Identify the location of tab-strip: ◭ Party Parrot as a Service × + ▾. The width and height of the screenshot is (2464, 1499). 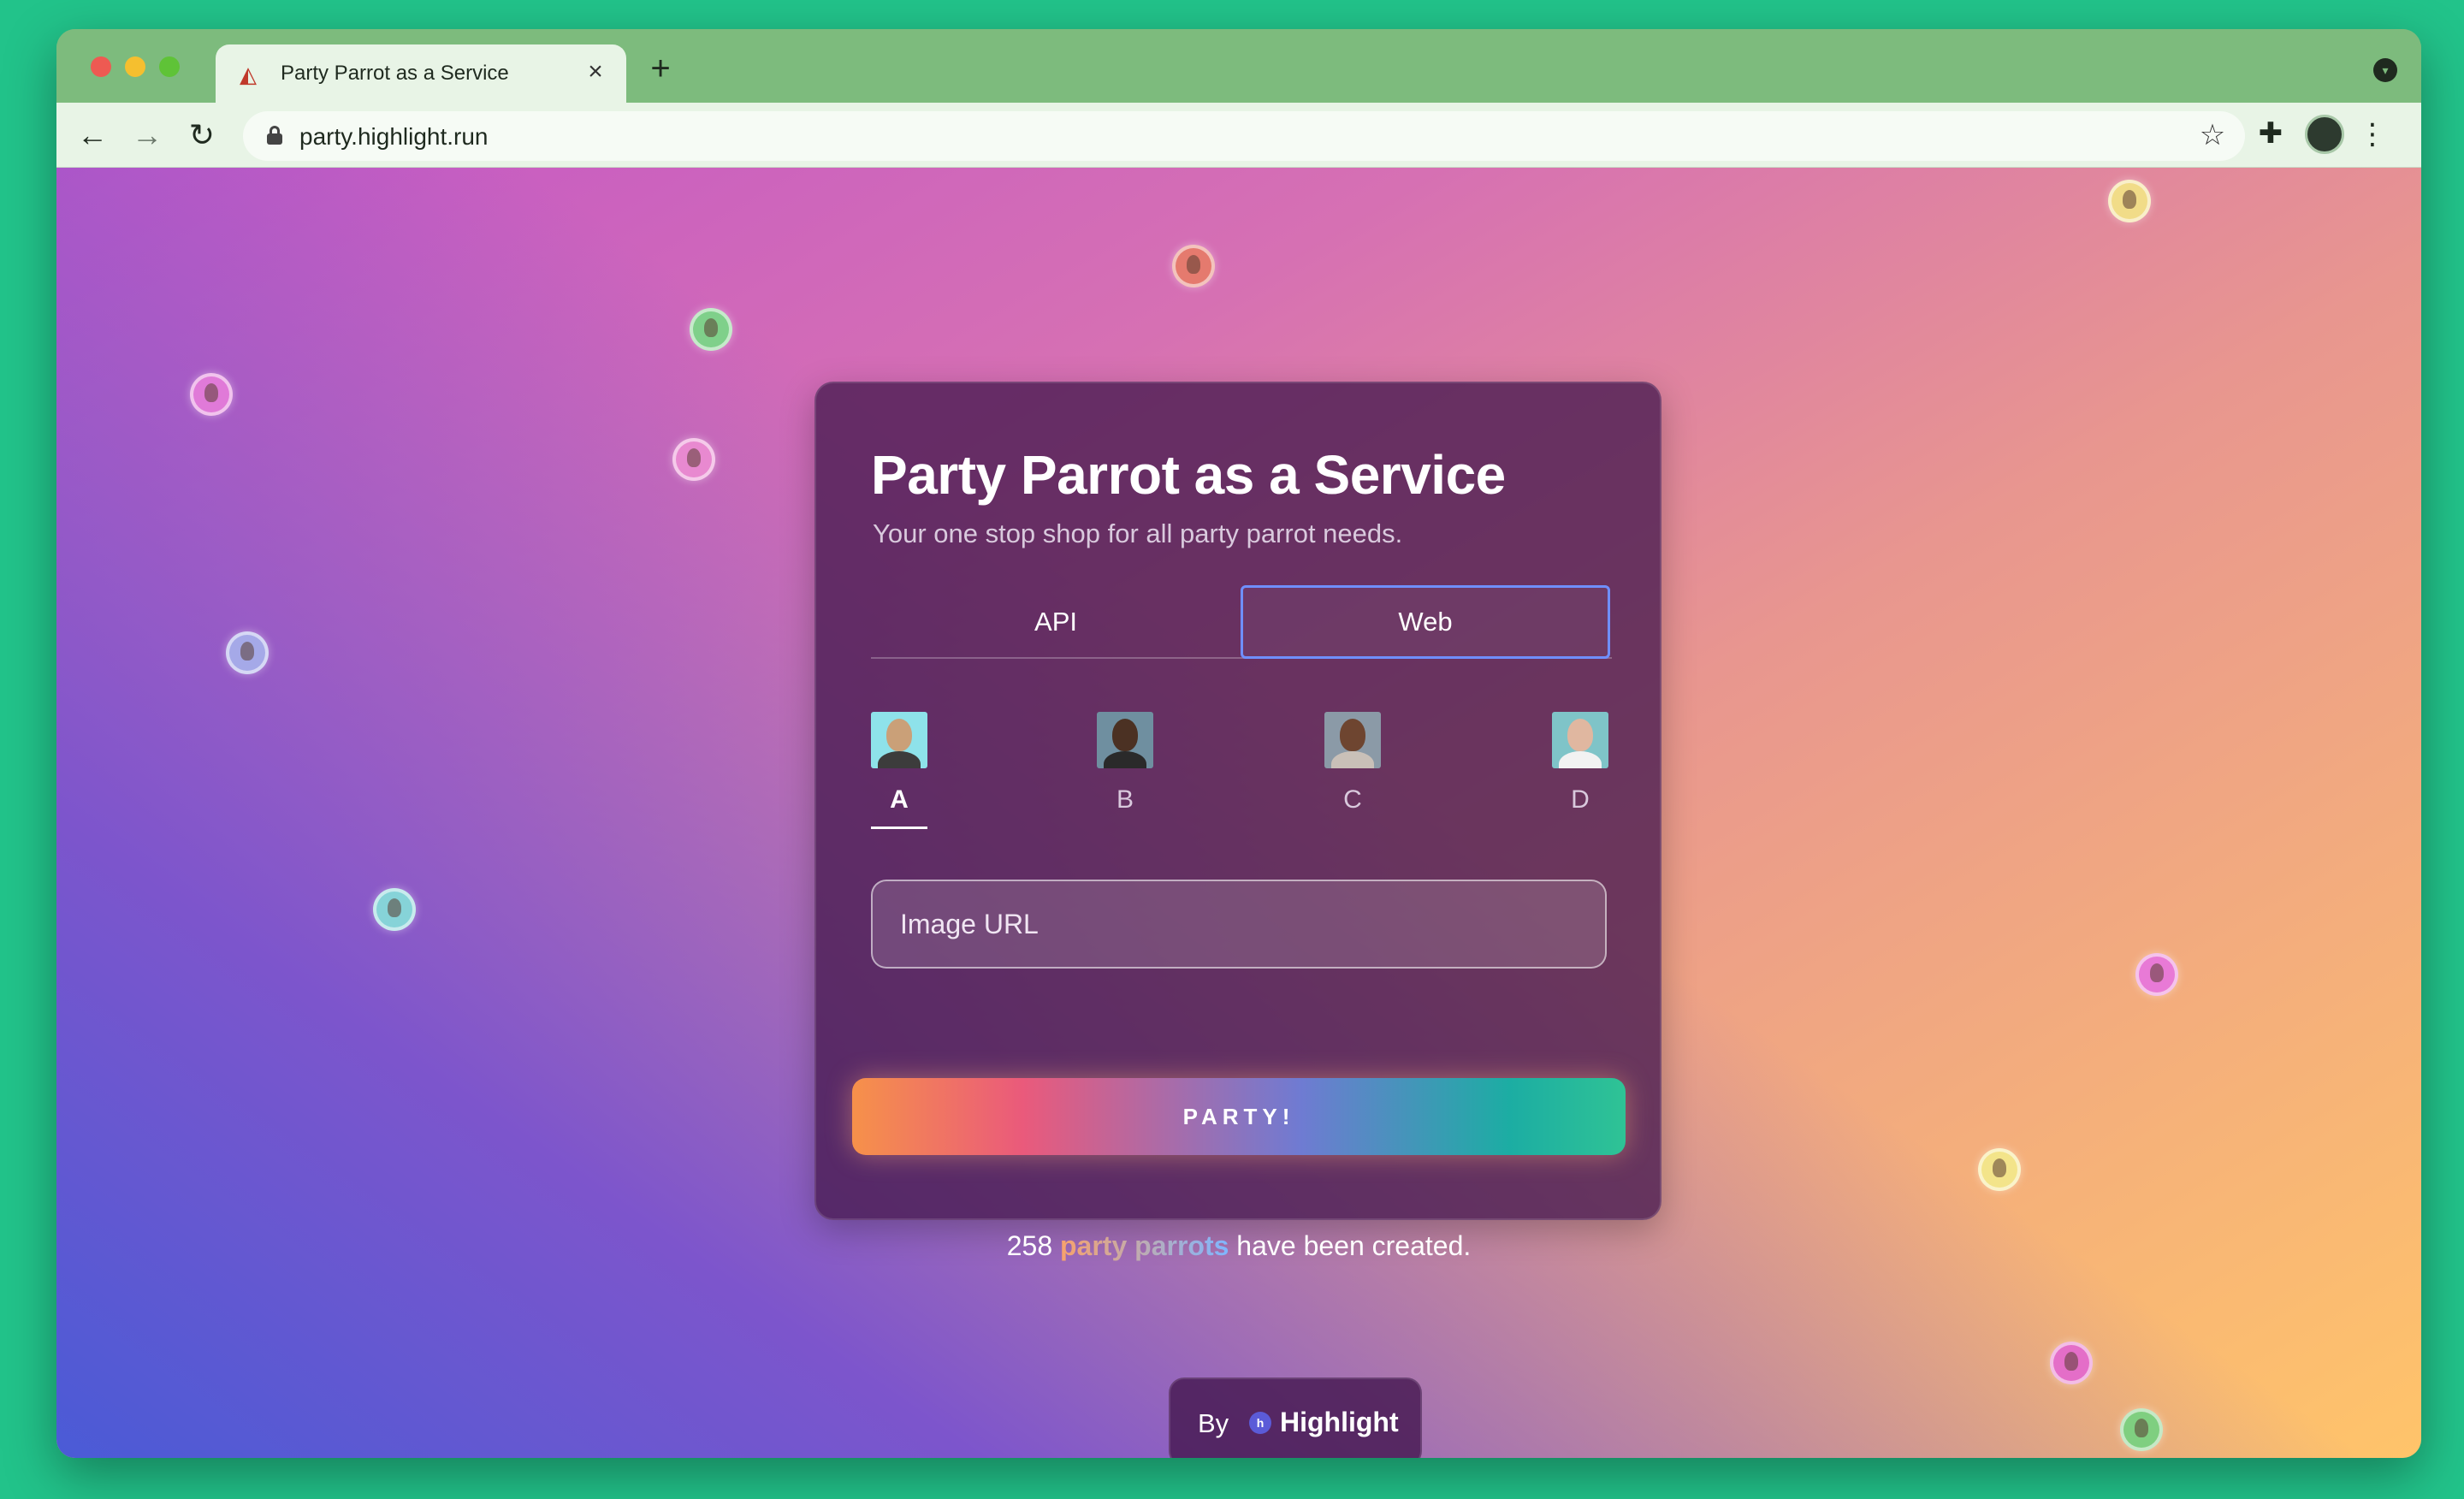
(1238, 66).